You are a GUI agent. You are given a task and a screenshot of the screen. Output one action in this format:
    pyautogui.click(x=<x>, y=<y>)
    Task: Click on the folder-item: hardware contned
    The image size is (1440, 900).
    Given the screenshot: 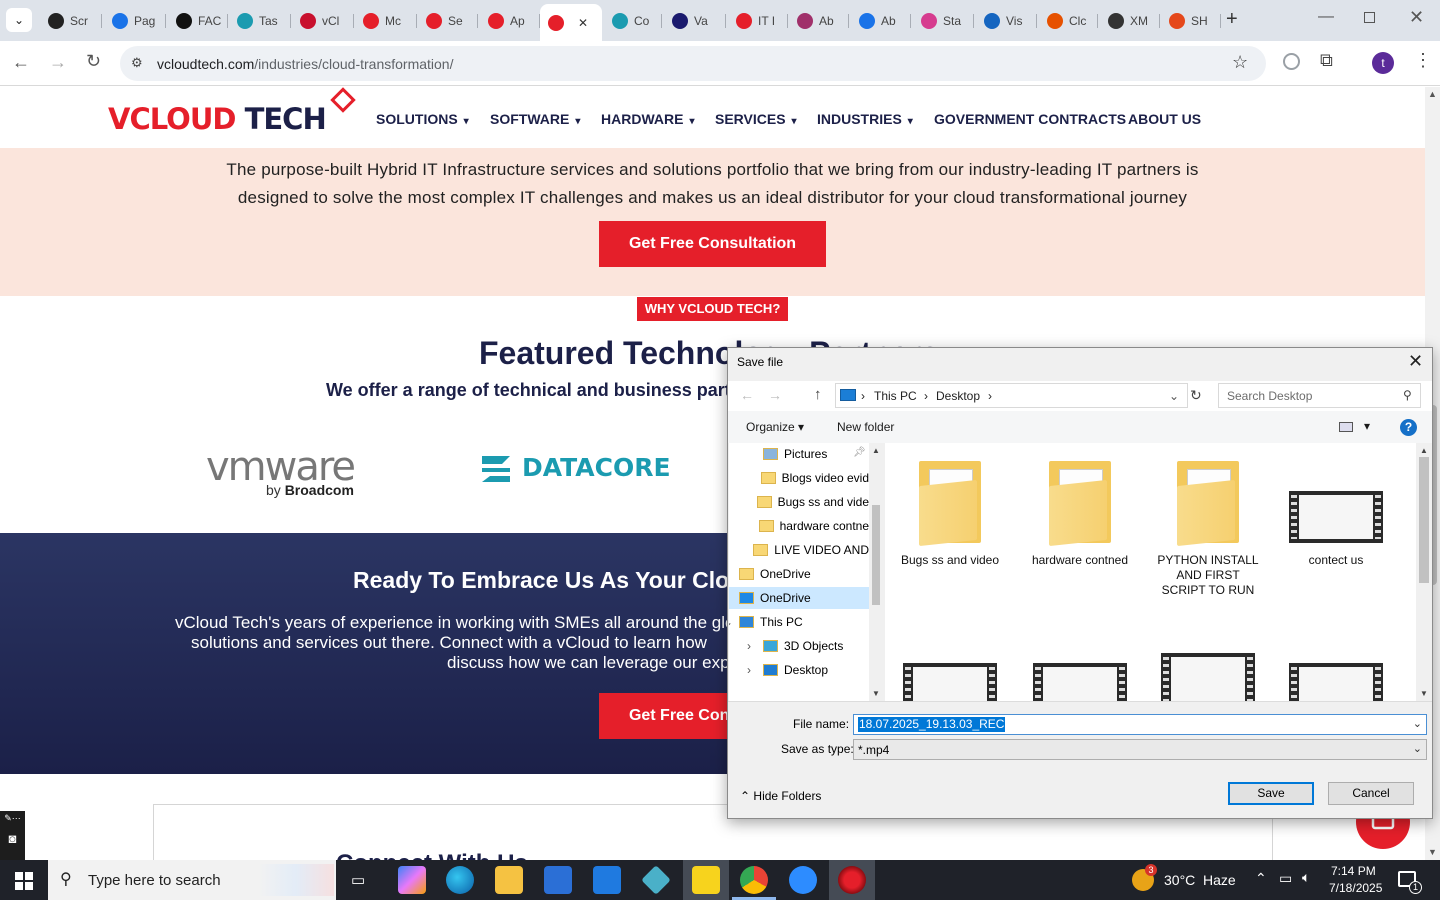 What is the action you would take?
    pyautogui.click(x=1080, y=531)
    